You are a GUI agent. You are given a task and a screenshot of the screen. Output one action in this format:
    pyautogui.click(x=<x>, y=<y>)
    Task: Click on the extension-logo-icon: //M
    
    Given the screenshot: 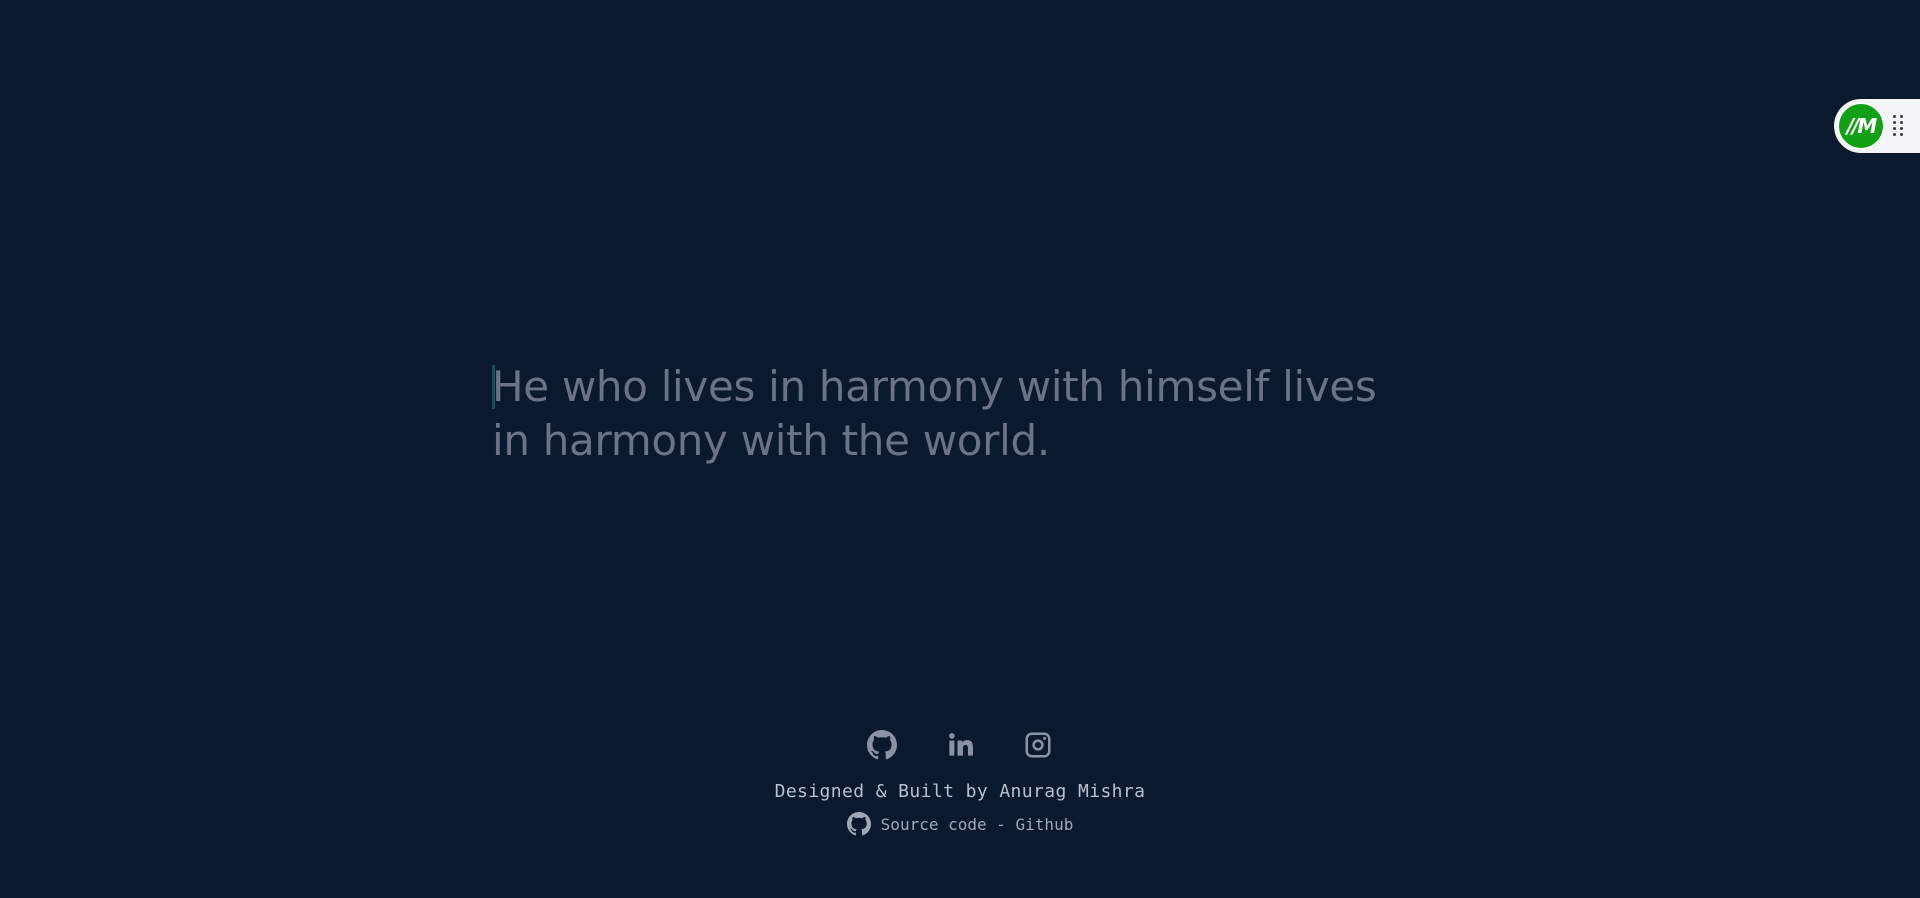 What is the action you would take?
    pyautogui.click(x=1861, y=126)
    